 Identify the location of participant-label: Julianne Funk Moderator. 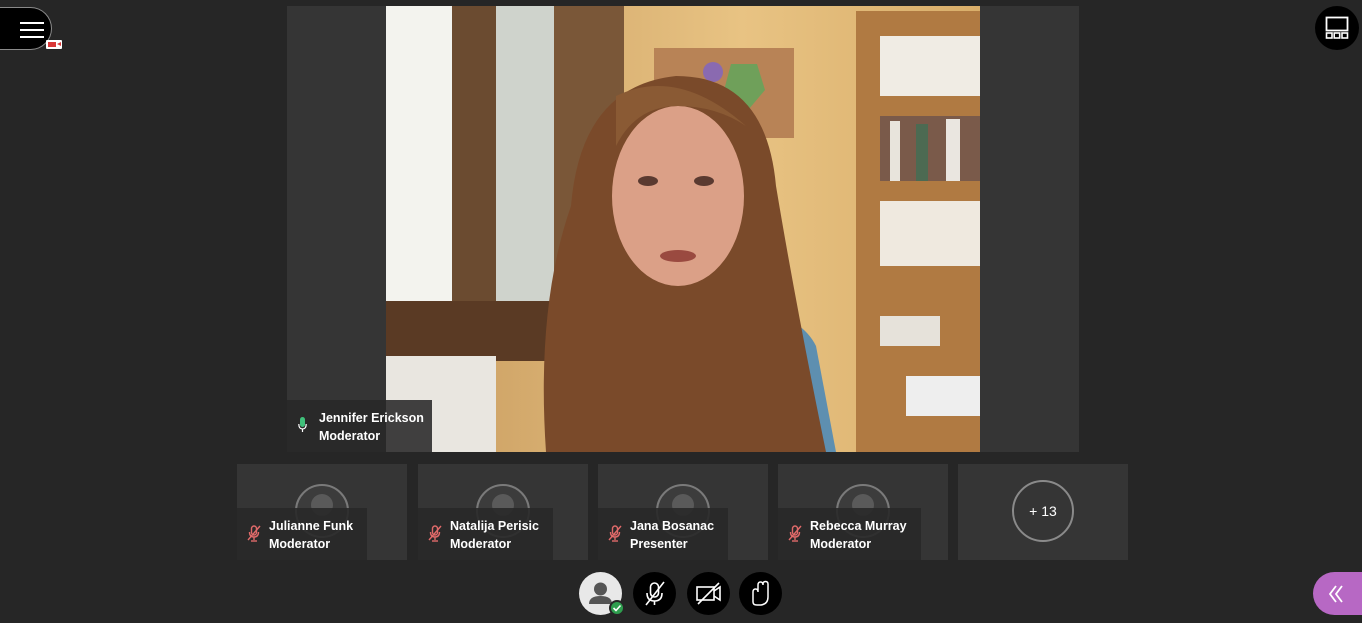
(302, 534).